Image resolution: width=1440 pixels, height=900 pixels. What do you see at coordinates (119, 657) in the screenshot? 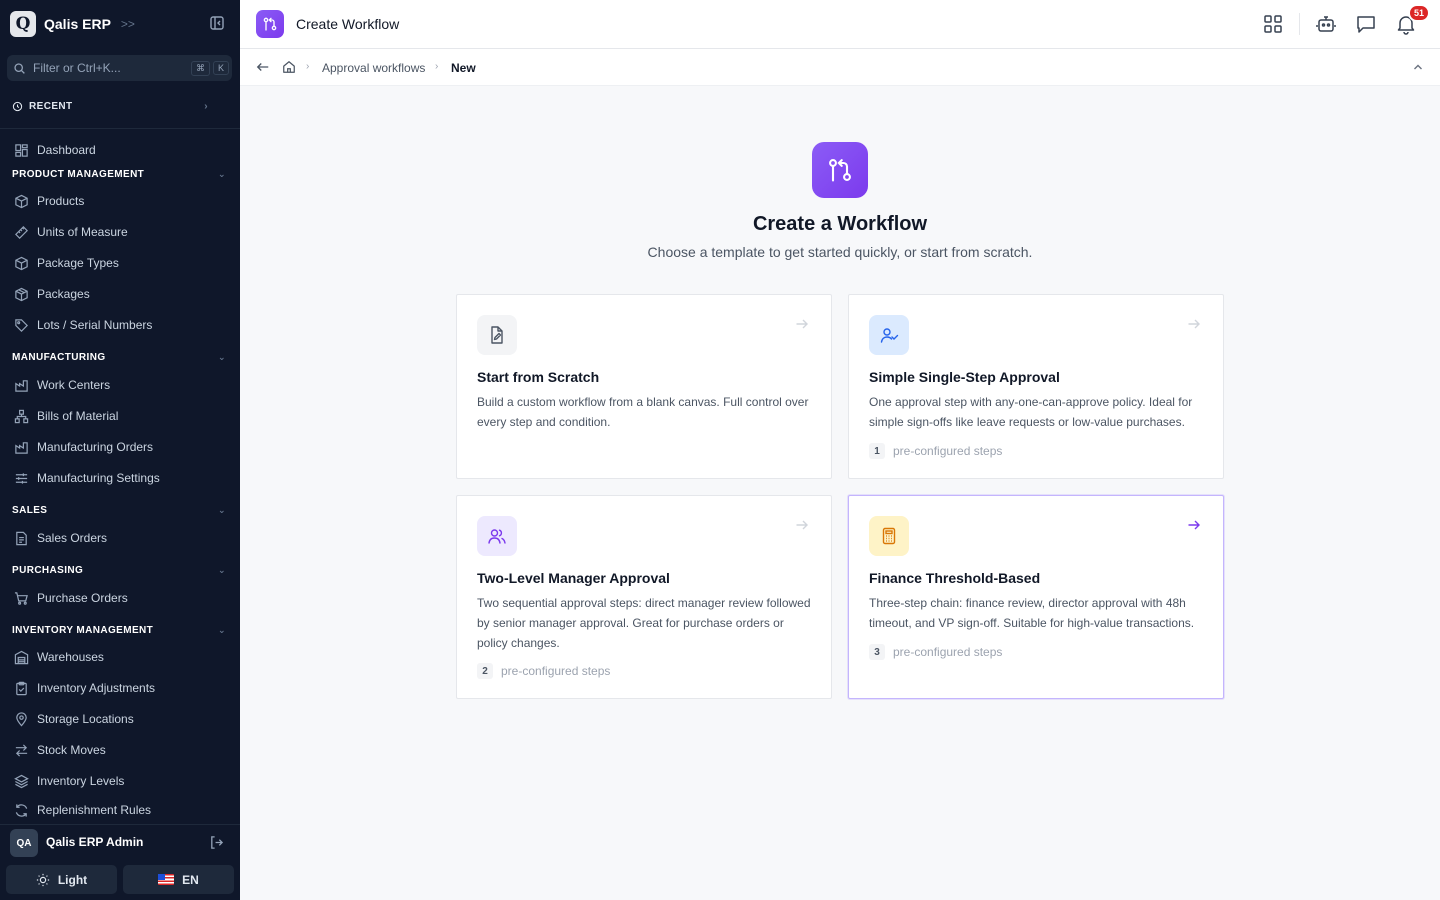
I see `sidebar-item-warehouses: Warehouses` at bounding box center [119, 657].